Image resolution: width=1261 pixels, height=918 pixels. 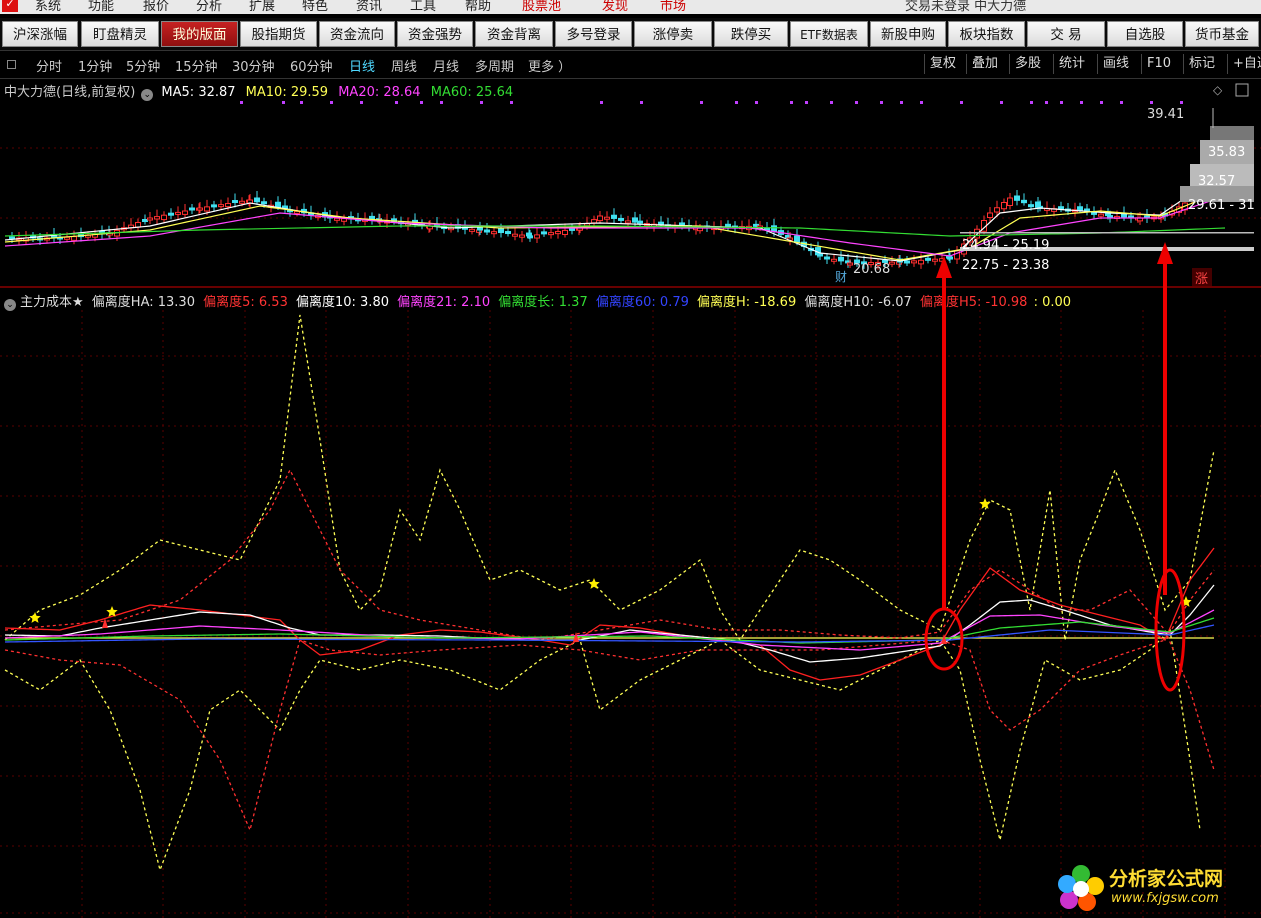 I want to click on watermark: 分析家公式网 www.fxjgsw.com, so click(x=1155, y=888).